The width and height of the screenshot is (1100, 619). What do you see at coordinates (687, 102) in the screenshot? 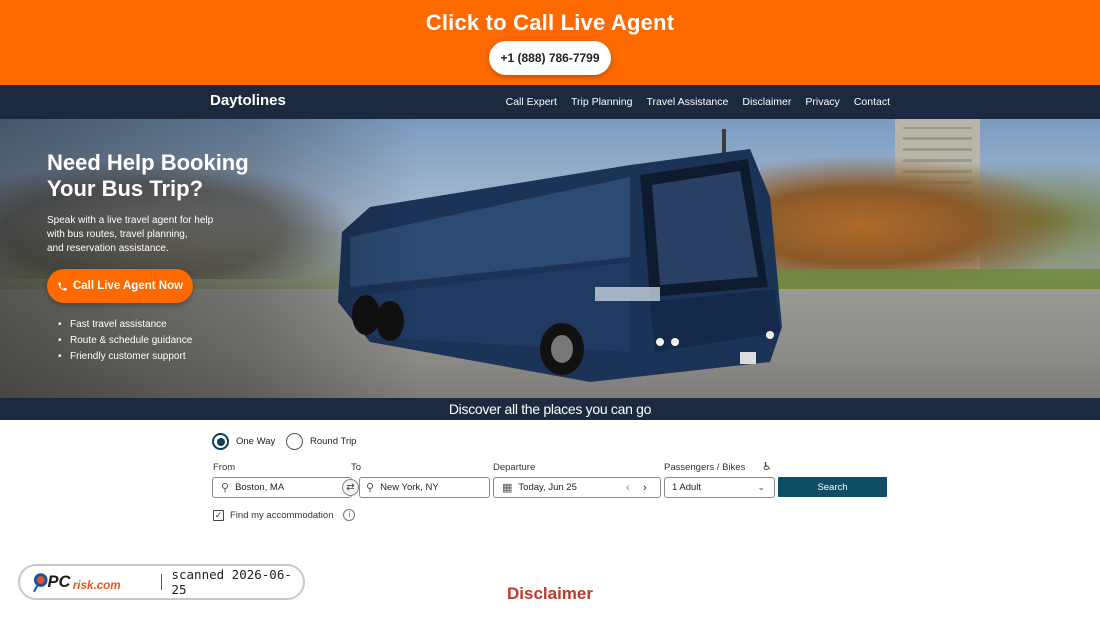
I see `nav-link-travel-assistance: Travel Assistance` at bounding box center [687, 102].